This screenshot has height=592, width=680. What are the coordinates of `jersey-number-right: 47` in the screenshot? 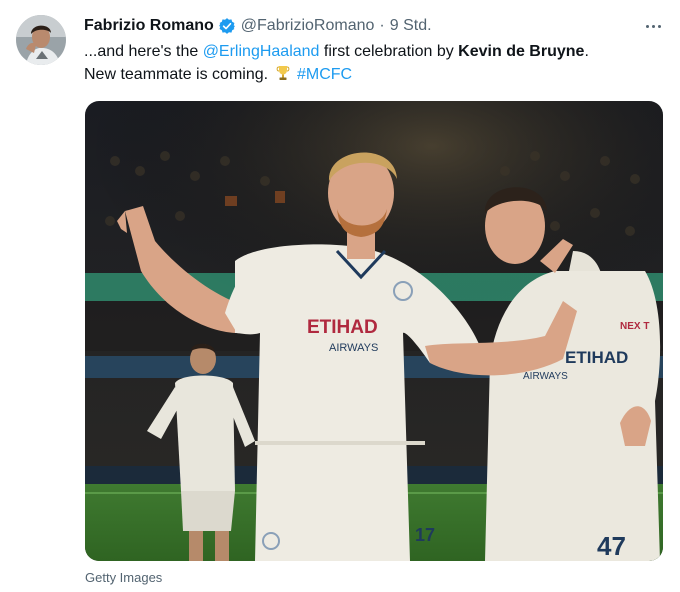 It's located at (611, 546).